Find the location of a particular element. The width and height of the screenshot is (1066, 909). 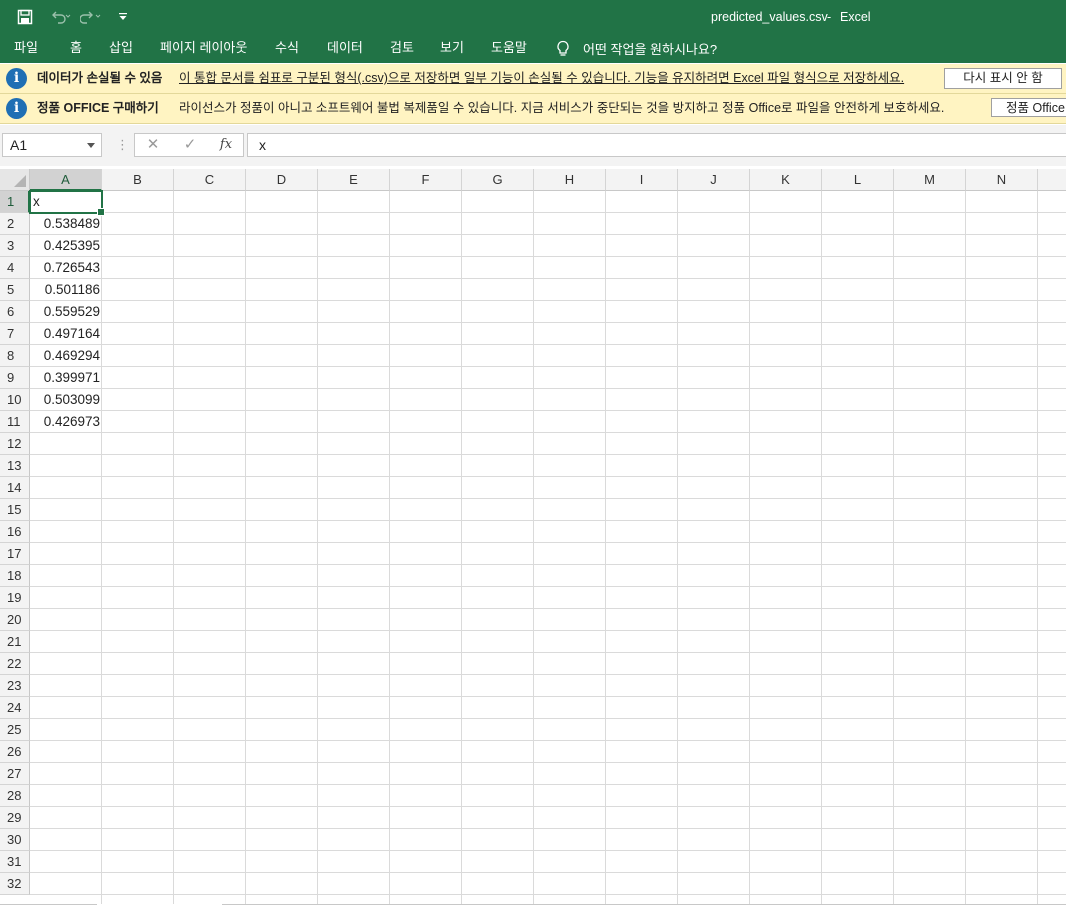

more-options-icon: ⋮ is located at coordinates (122, 145).